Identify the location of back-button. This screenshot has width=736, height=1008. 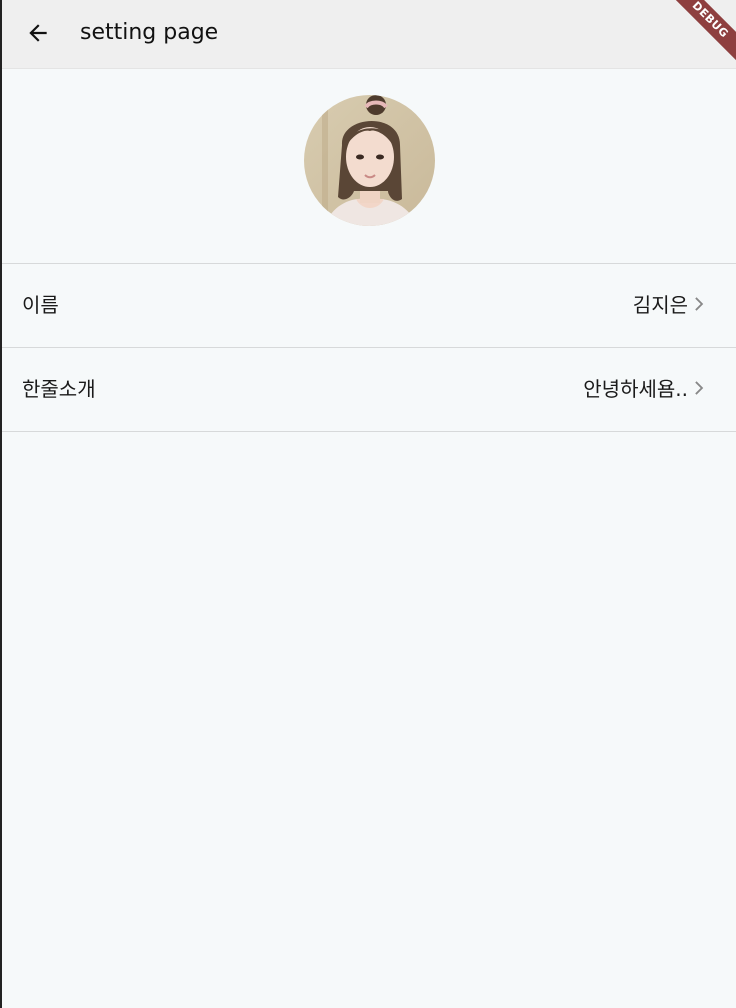
(38, 33).